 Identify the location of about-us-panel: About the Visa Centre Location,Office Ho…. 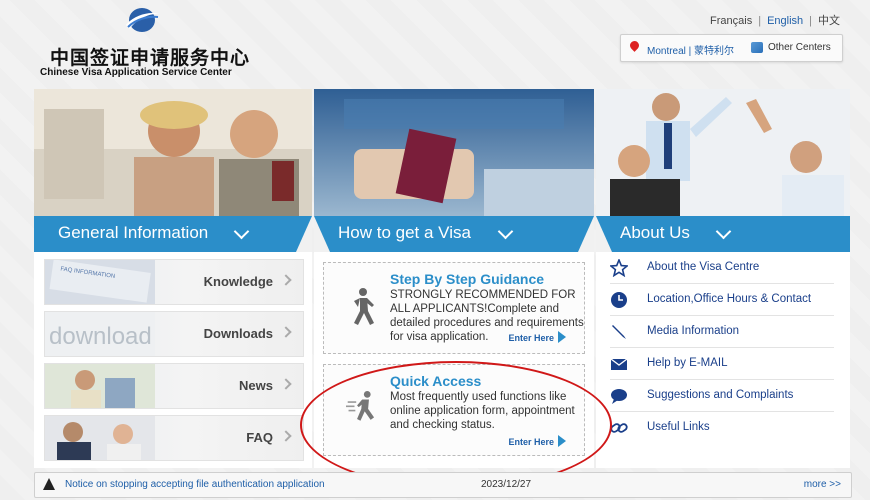
(723, 360).